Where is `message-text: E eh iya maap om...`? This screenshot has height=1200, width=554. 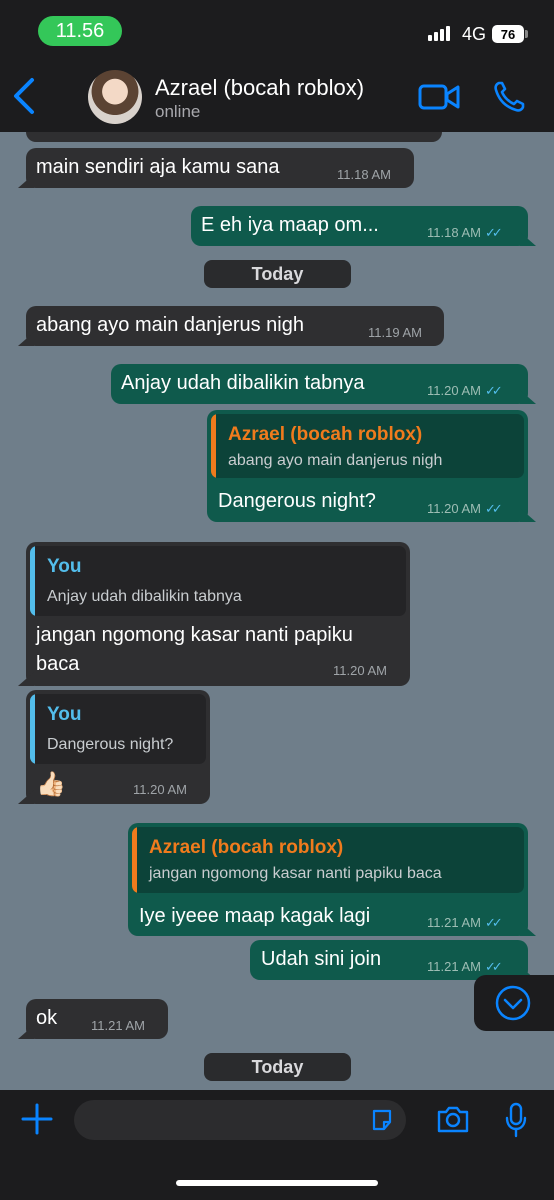
message-text: E eh iya maap om... is located at coordinates (290, 225).